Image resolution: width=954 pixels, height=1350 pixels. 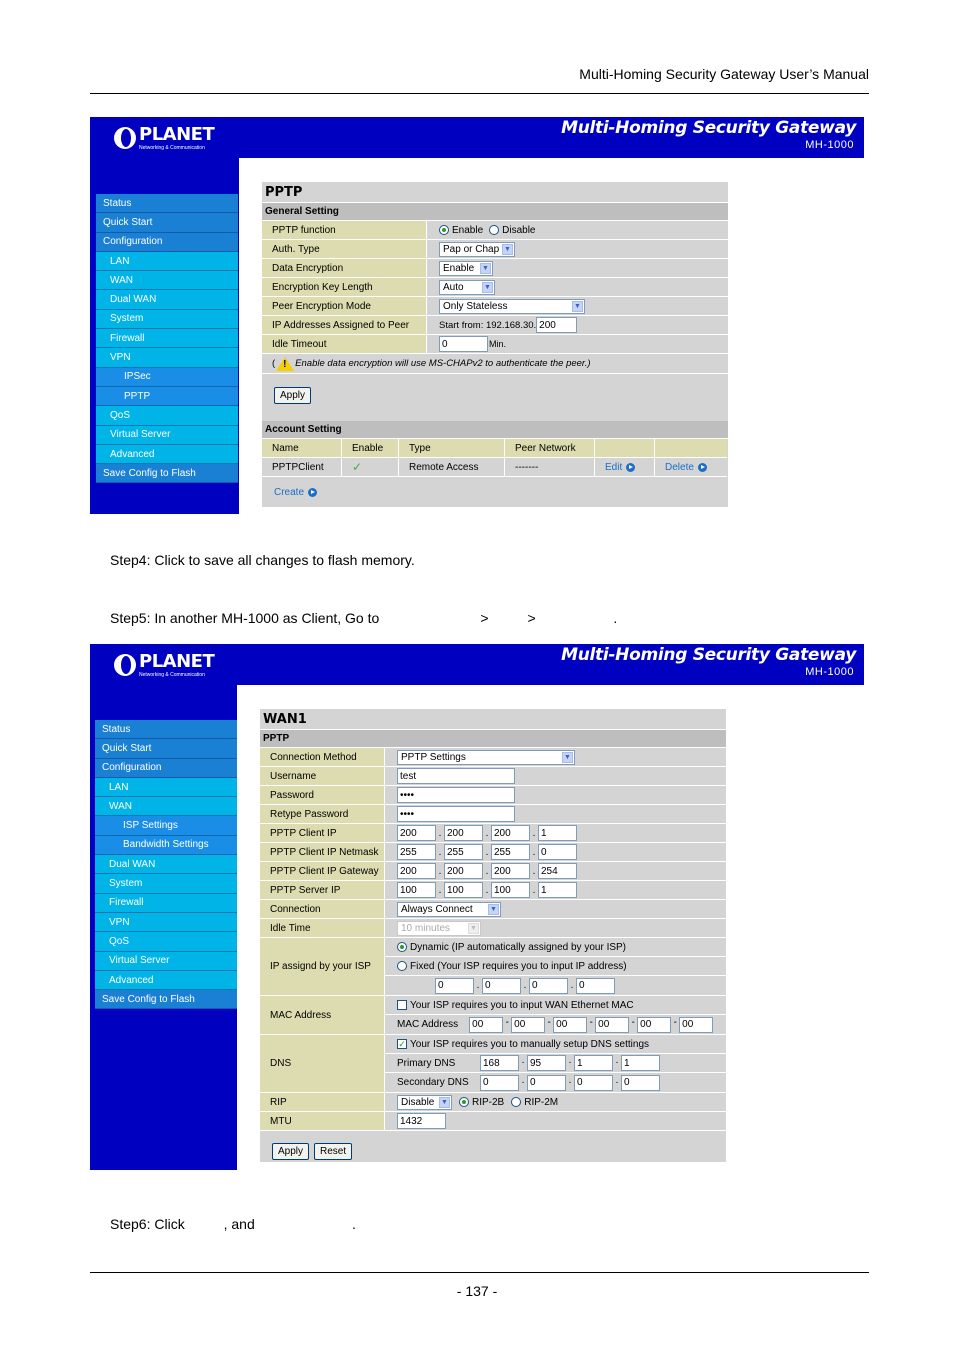 What do you see at coordinates (463, 890) in the screenshot?
I see `server-ip-octet-2: 100` at bounding box center [463, 890].